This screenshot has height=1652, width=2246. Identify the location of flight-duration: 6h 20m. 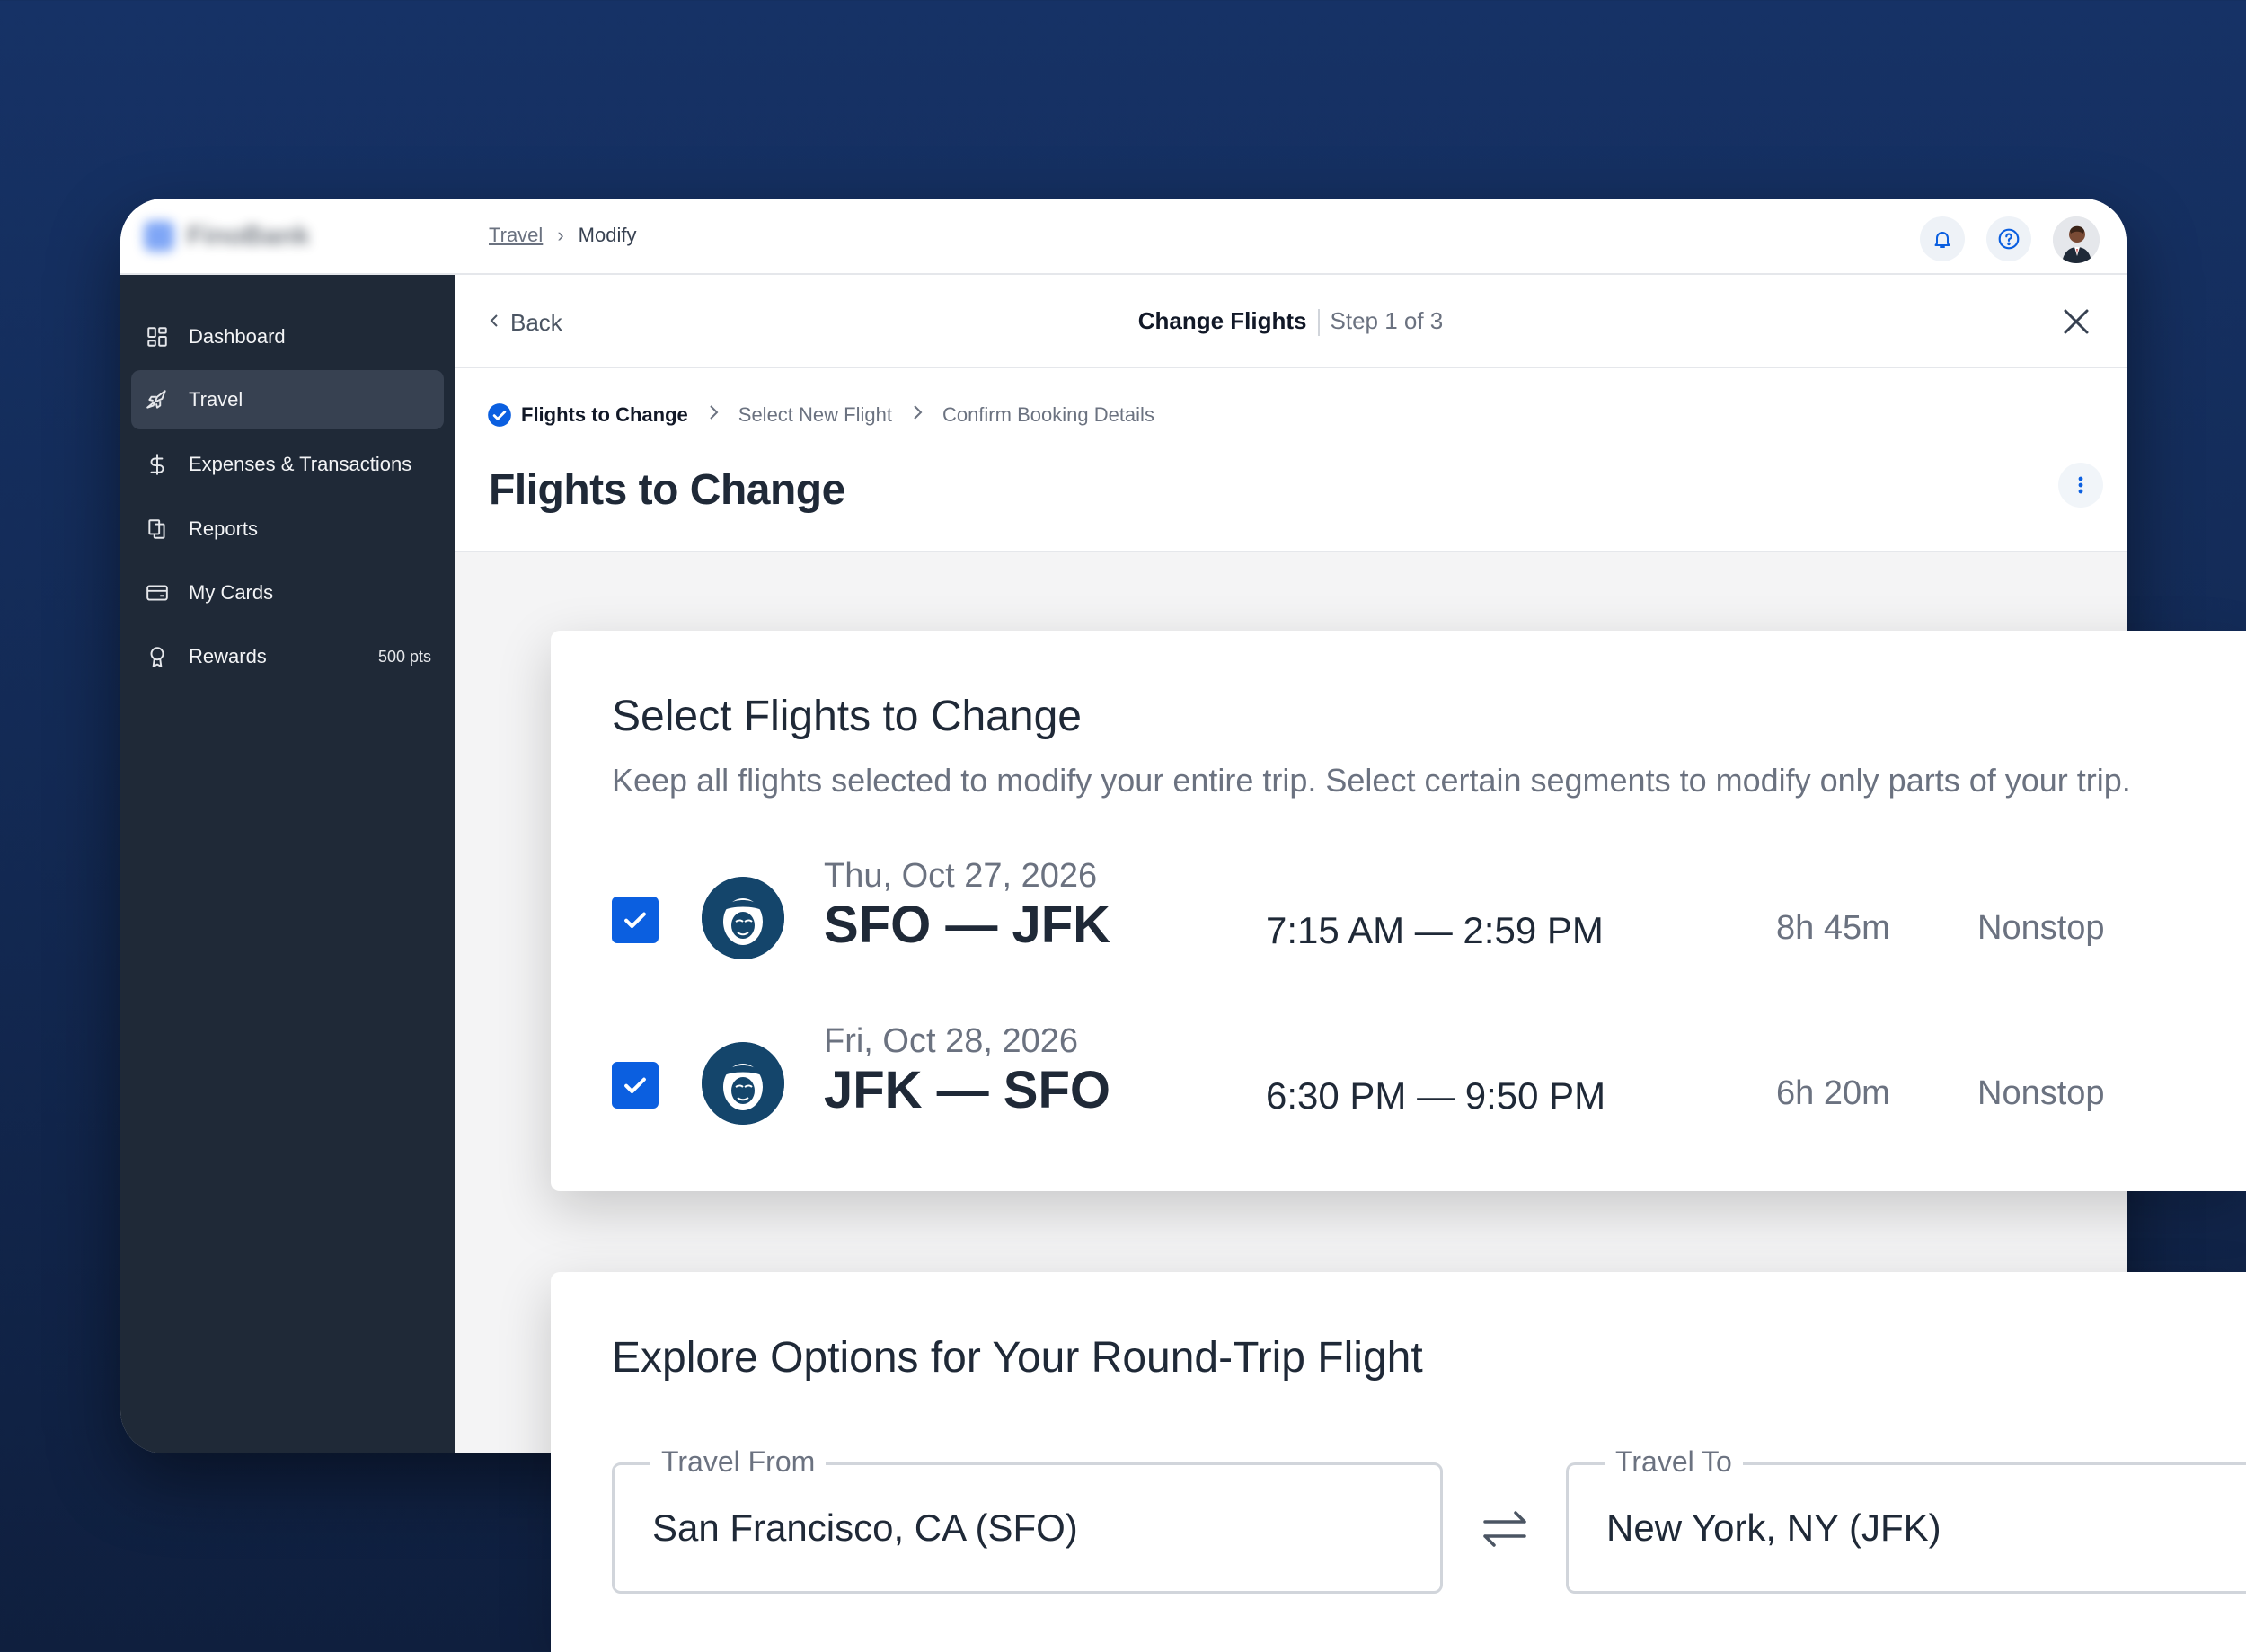
(1833, 1093).